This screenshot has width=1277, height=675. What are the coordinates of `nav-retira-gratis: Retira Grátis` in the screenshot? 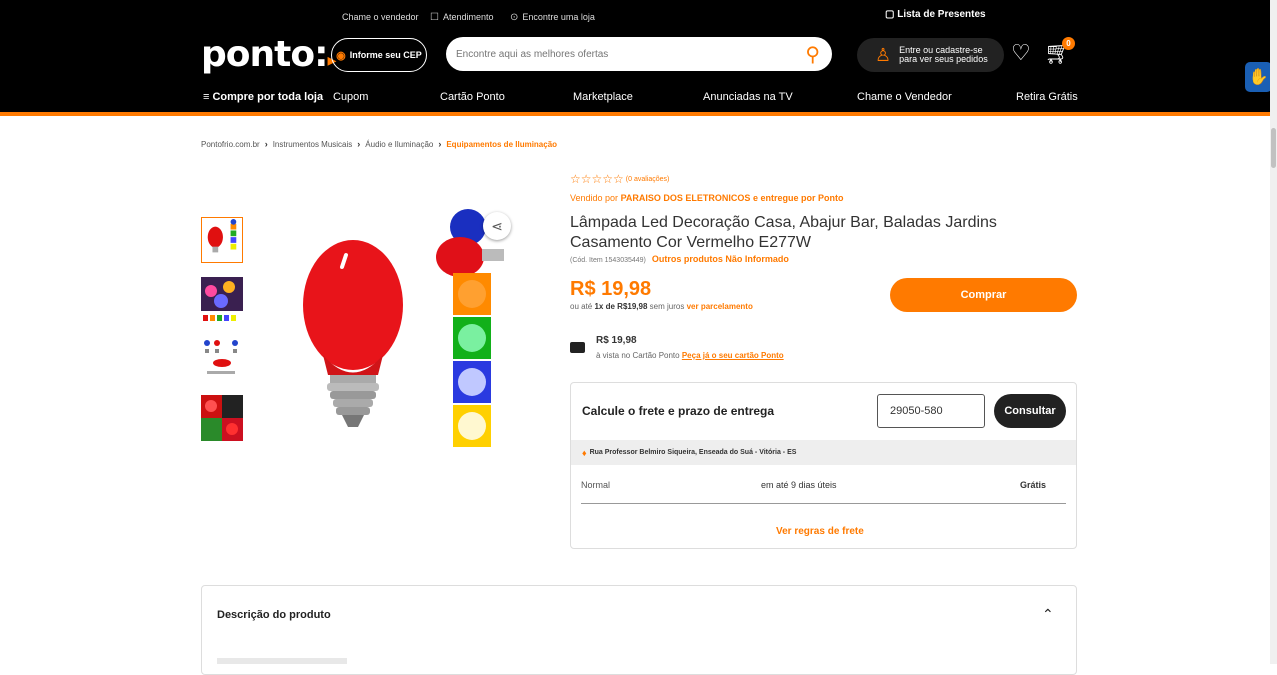 It's located at (1047, 97).